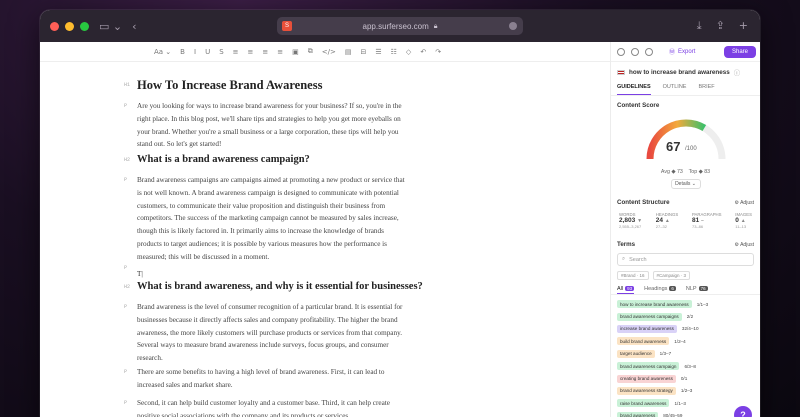  What do you see at coordinates (395, 26) in the screenshot?
I see `url-text: app.surferseo.com` at bounding box center [395, 26].